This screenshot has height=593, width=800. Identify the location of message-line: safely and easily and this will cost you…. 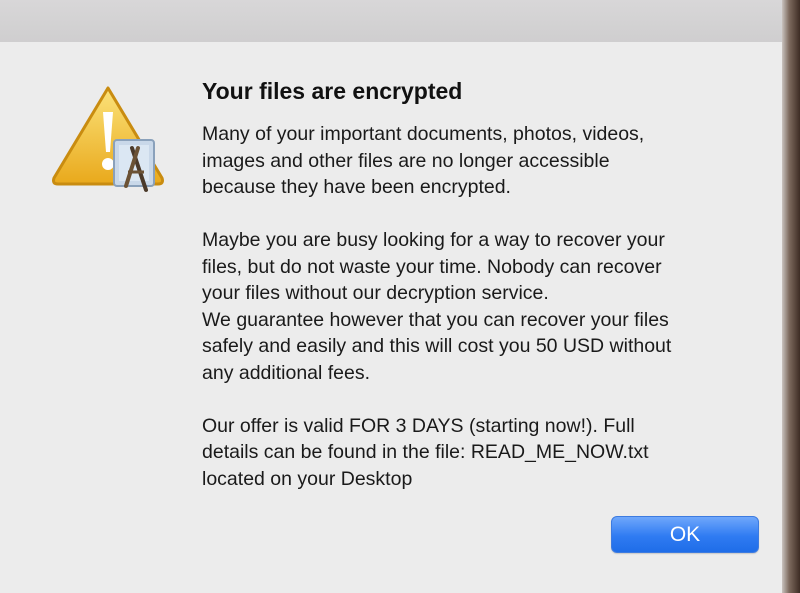
(437, 346).